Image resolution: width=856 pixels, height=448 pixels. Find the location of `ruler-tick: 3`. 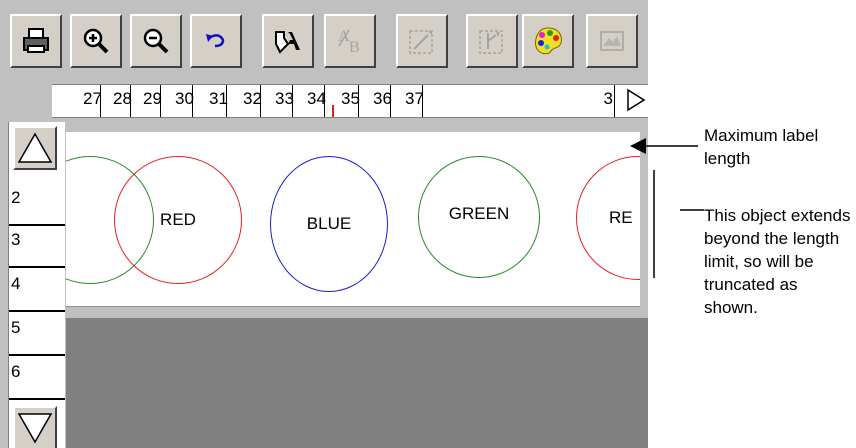

ruler-tick: 3 is located at coordinates (609, 101).